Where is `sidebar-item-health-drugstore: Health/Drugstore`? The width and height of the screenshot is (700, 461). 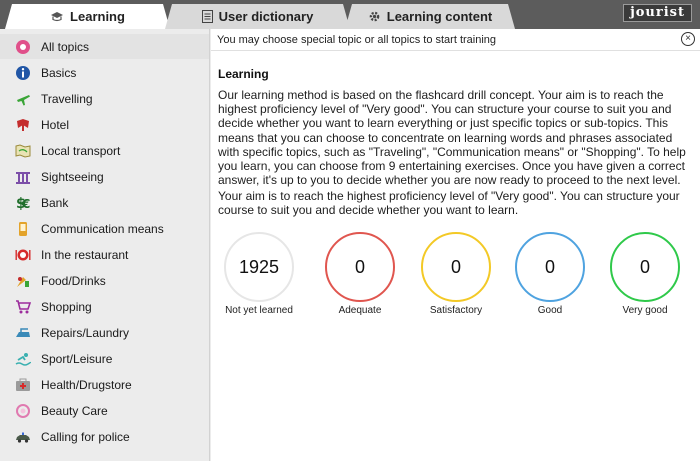
sidebar-item-health-drugstore: Health/Drugstore is located at coordinates (104, 384).